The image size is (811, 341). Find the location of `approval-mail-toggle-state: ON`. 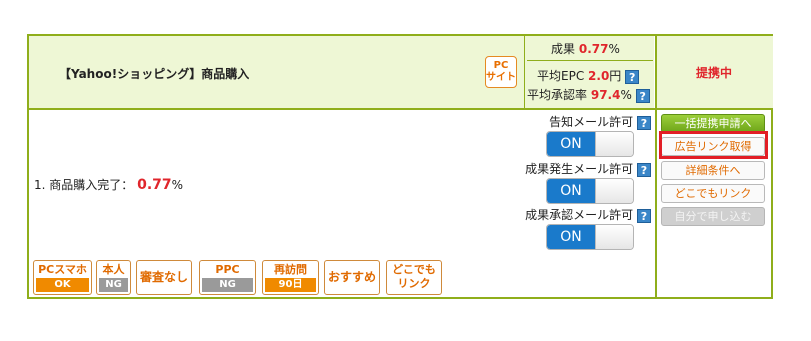

approval-mail-toggle-state: ON is located at coordinates (571, 237).